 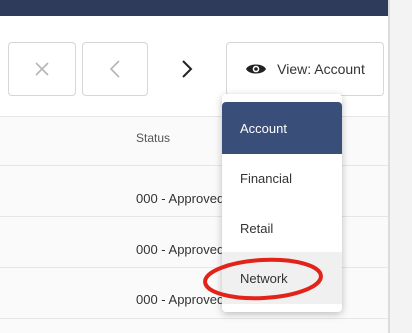 I want to click on next-button, so click(x=187, y=69).